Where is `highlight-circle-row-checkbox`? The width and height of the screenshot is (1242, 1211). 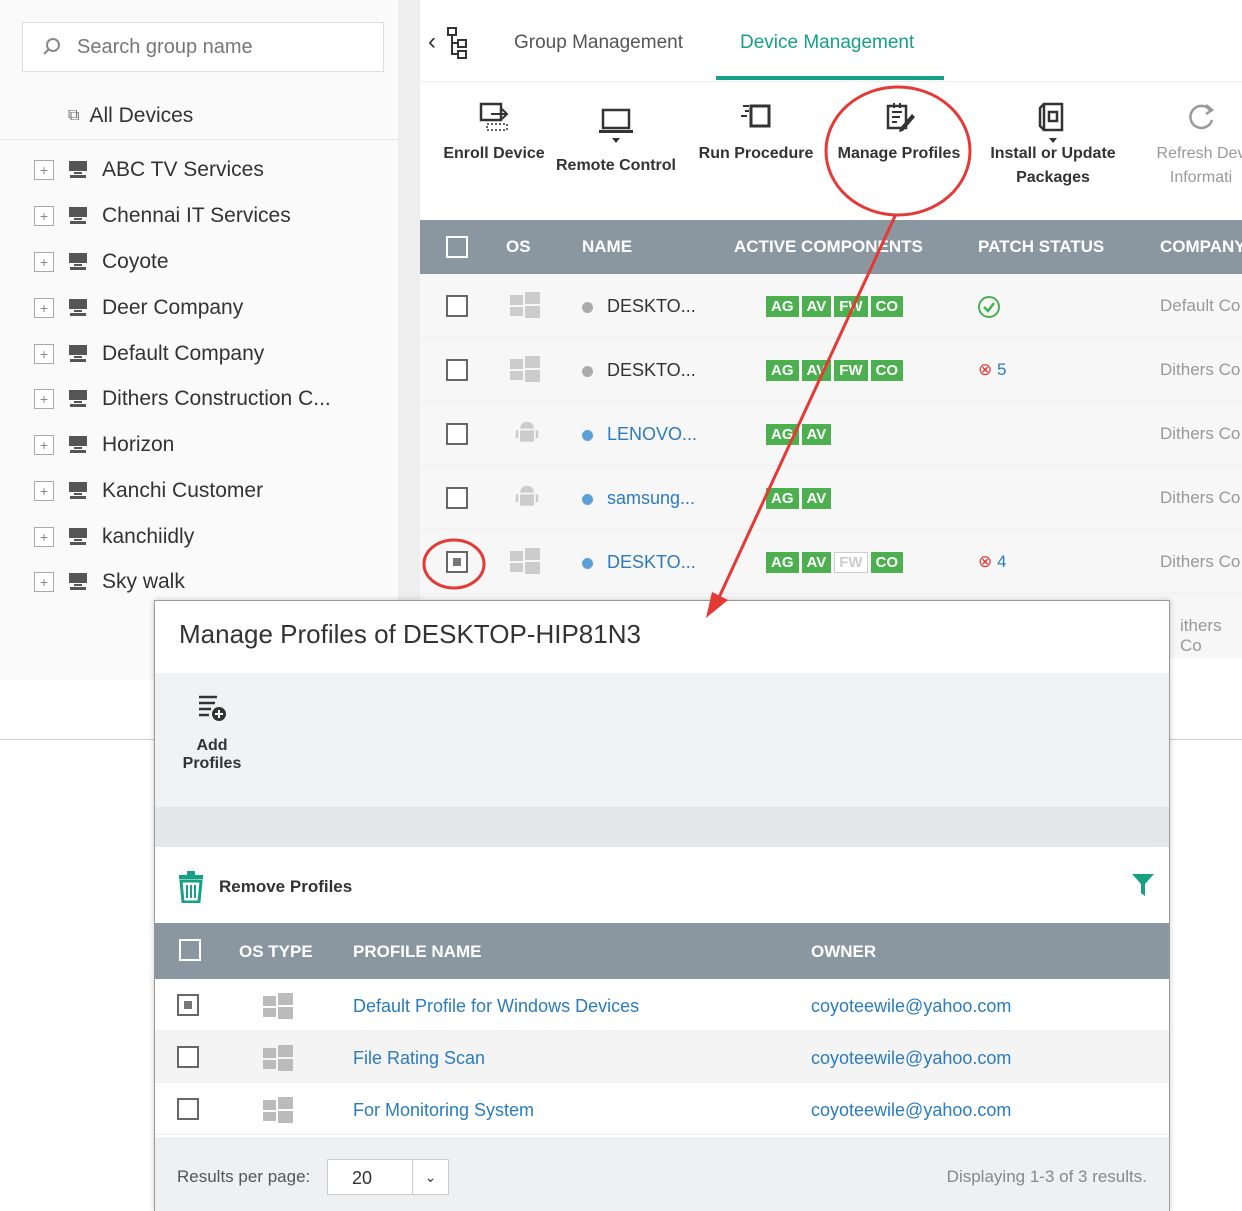
highlight-circle-row-checkbox is located at coordinates (454, 564).